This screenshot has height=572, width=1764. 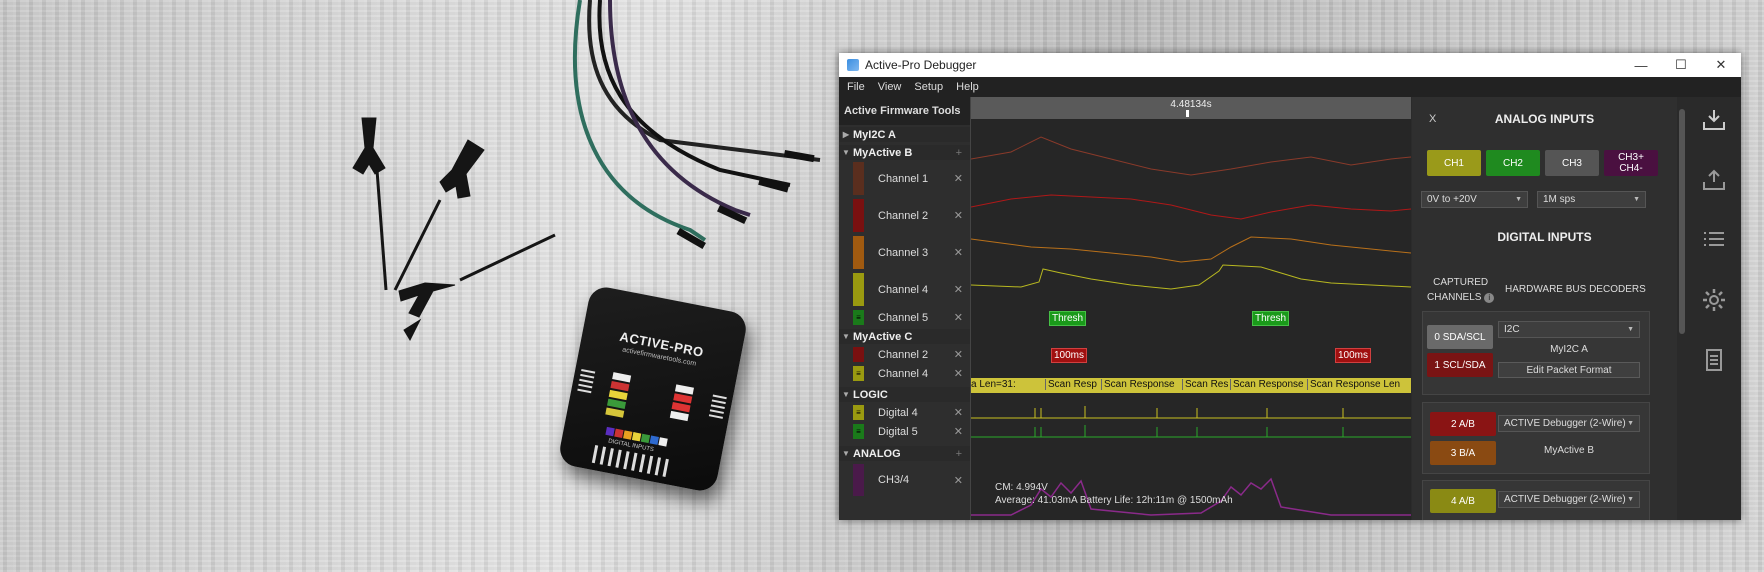 What do you see at coordinates (1463, 424) in the screenshot?
I see `pin-2-button: 2 A/B` at bounding box center [1463, 424].